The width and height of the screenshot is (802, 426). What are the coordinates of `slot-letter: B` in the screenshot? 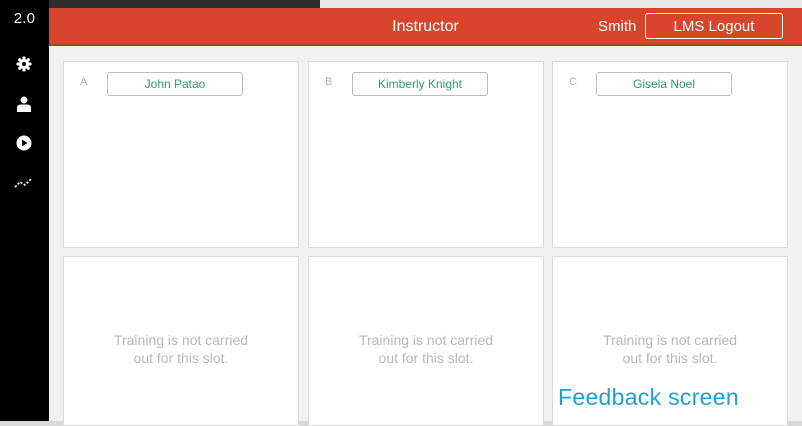 It's located at (329, 82).